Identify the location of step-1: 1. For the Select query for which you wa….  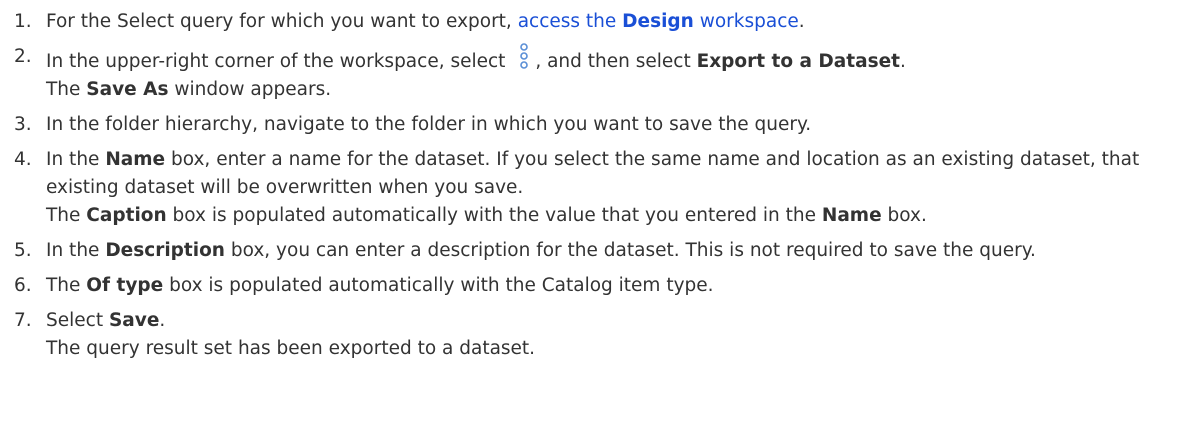
(596, 22).